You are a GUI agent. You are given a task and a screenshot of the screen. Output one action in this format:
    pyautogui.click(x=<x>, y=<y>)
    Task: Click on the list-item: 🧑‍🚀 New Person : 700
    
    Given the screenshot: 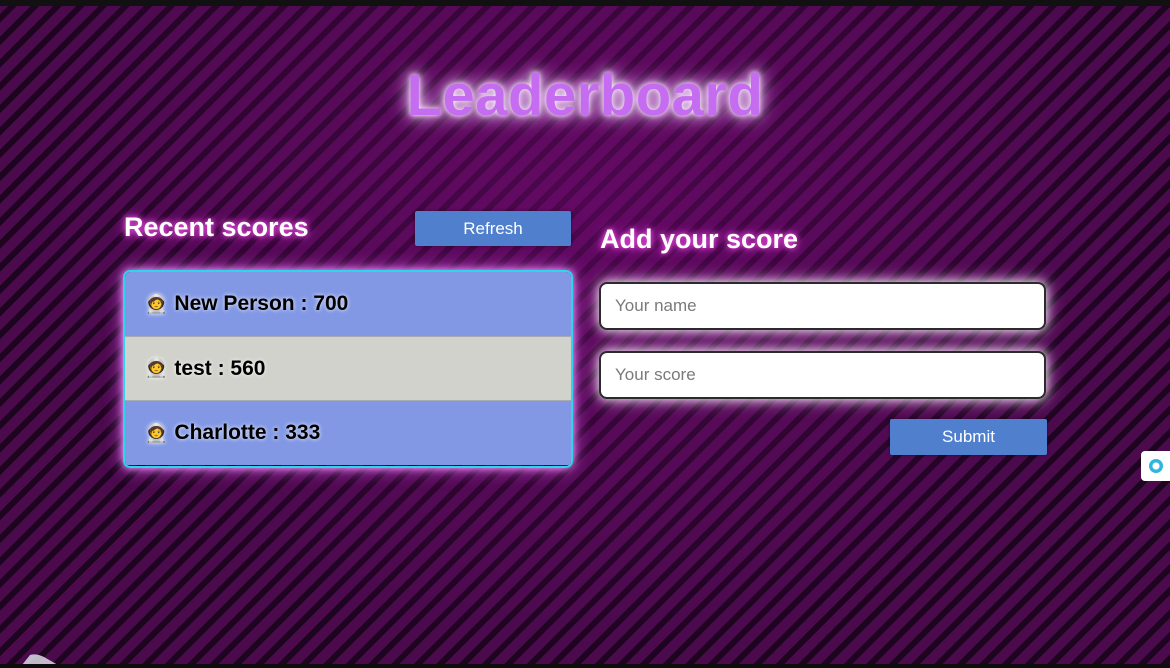 What is the action you would take?
    pyautogui.click(x=348, y=304)
    